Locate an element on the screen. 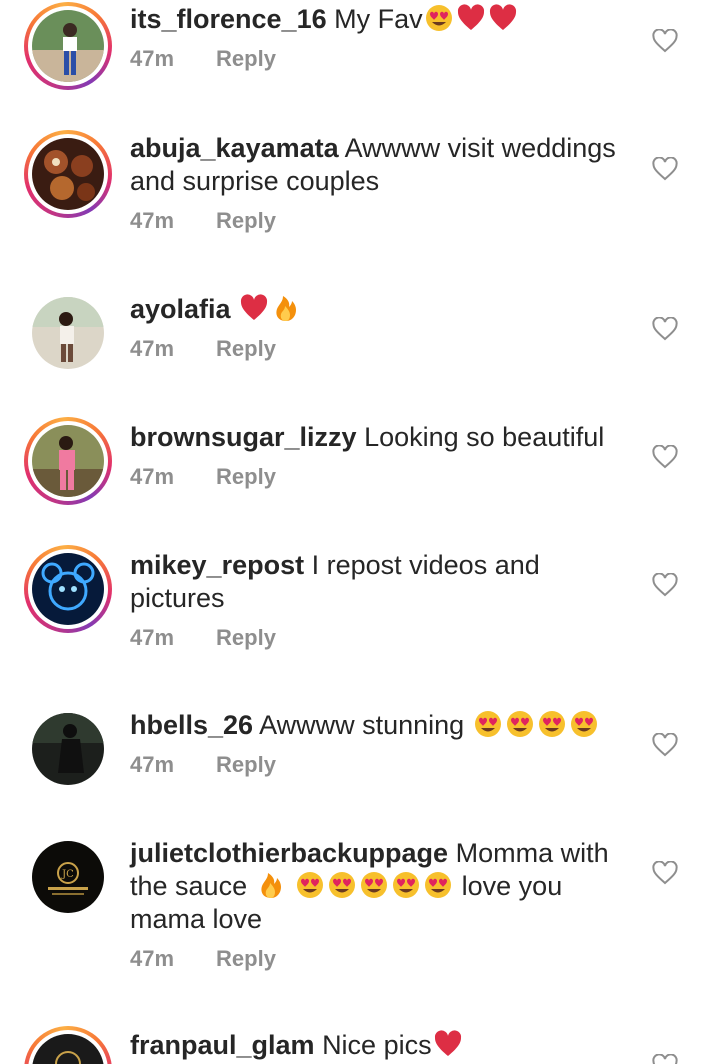 The width and height of the screenshot is (720, 1064). comment-username: franpaul_glam is located at coordinates (222, 1045).